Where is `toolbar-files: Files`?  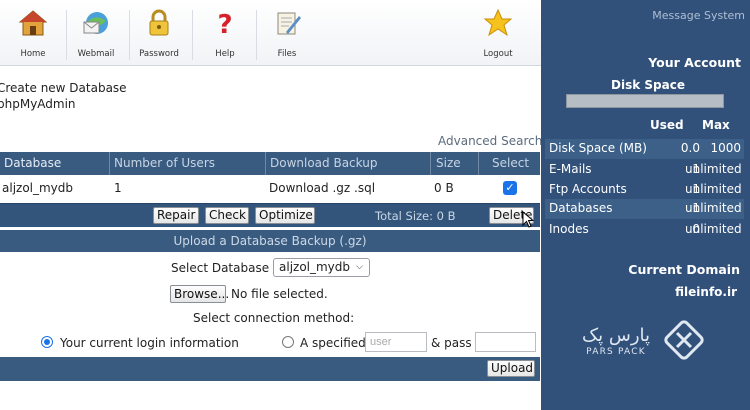
toolbar-files: Files is located at coordinates (287, 35).